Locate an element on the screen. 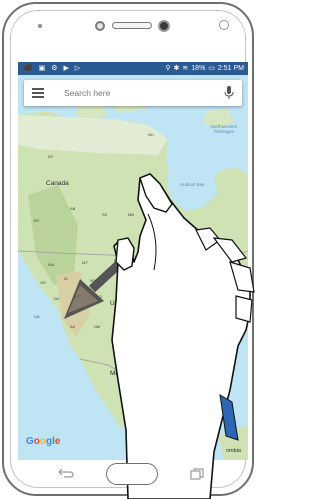 This screenshot has width=320, height=499. recent-apps-icon is located at coordinates (197, 474).